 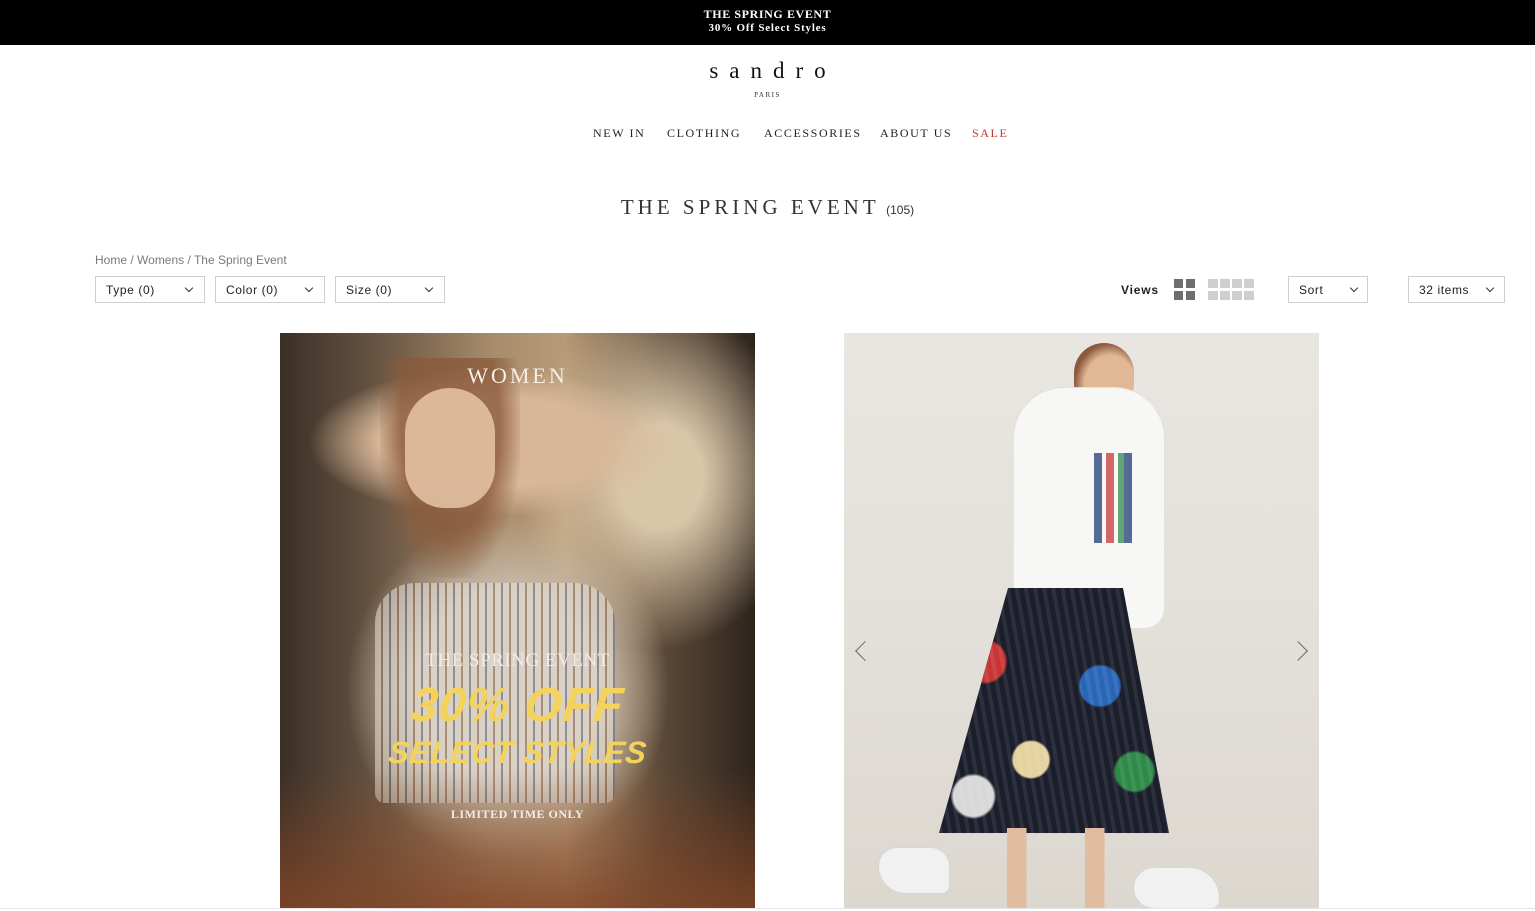 I want to click on breadcrumb: Home / Womens / The Spring Event, so click(x=191, y=260).